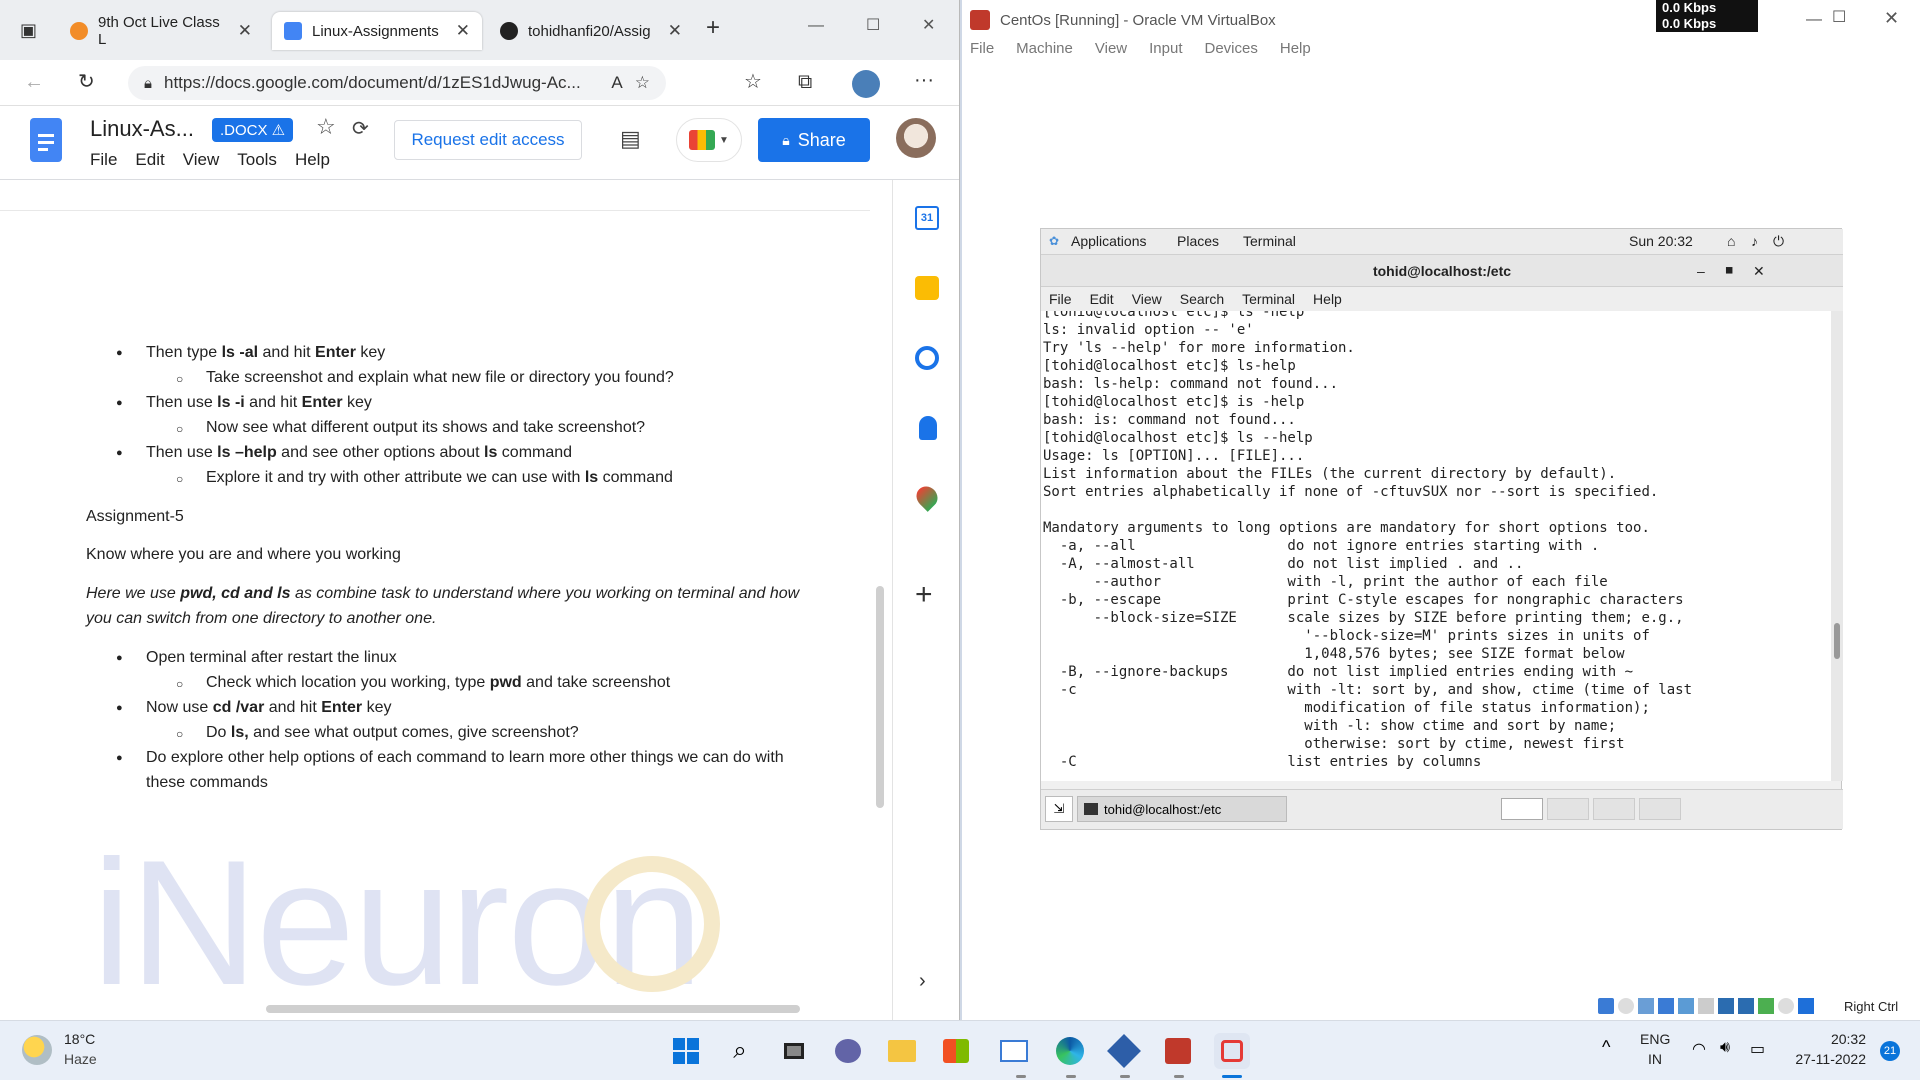 The image size is (1920, 1080). Describe the element at coordinates (1778, 241) in the screenshot. I see `power-icon: ⏻` at that location.